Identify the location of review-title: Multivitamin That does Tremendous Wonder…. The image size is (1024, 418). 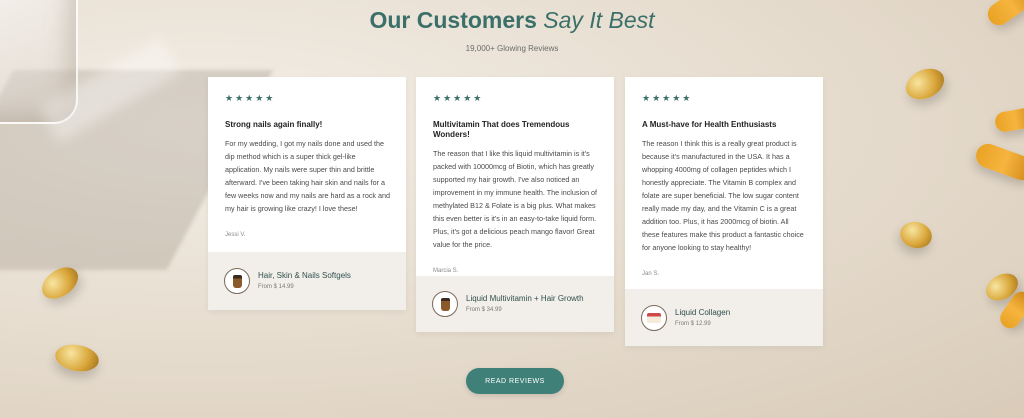
(501, 129).